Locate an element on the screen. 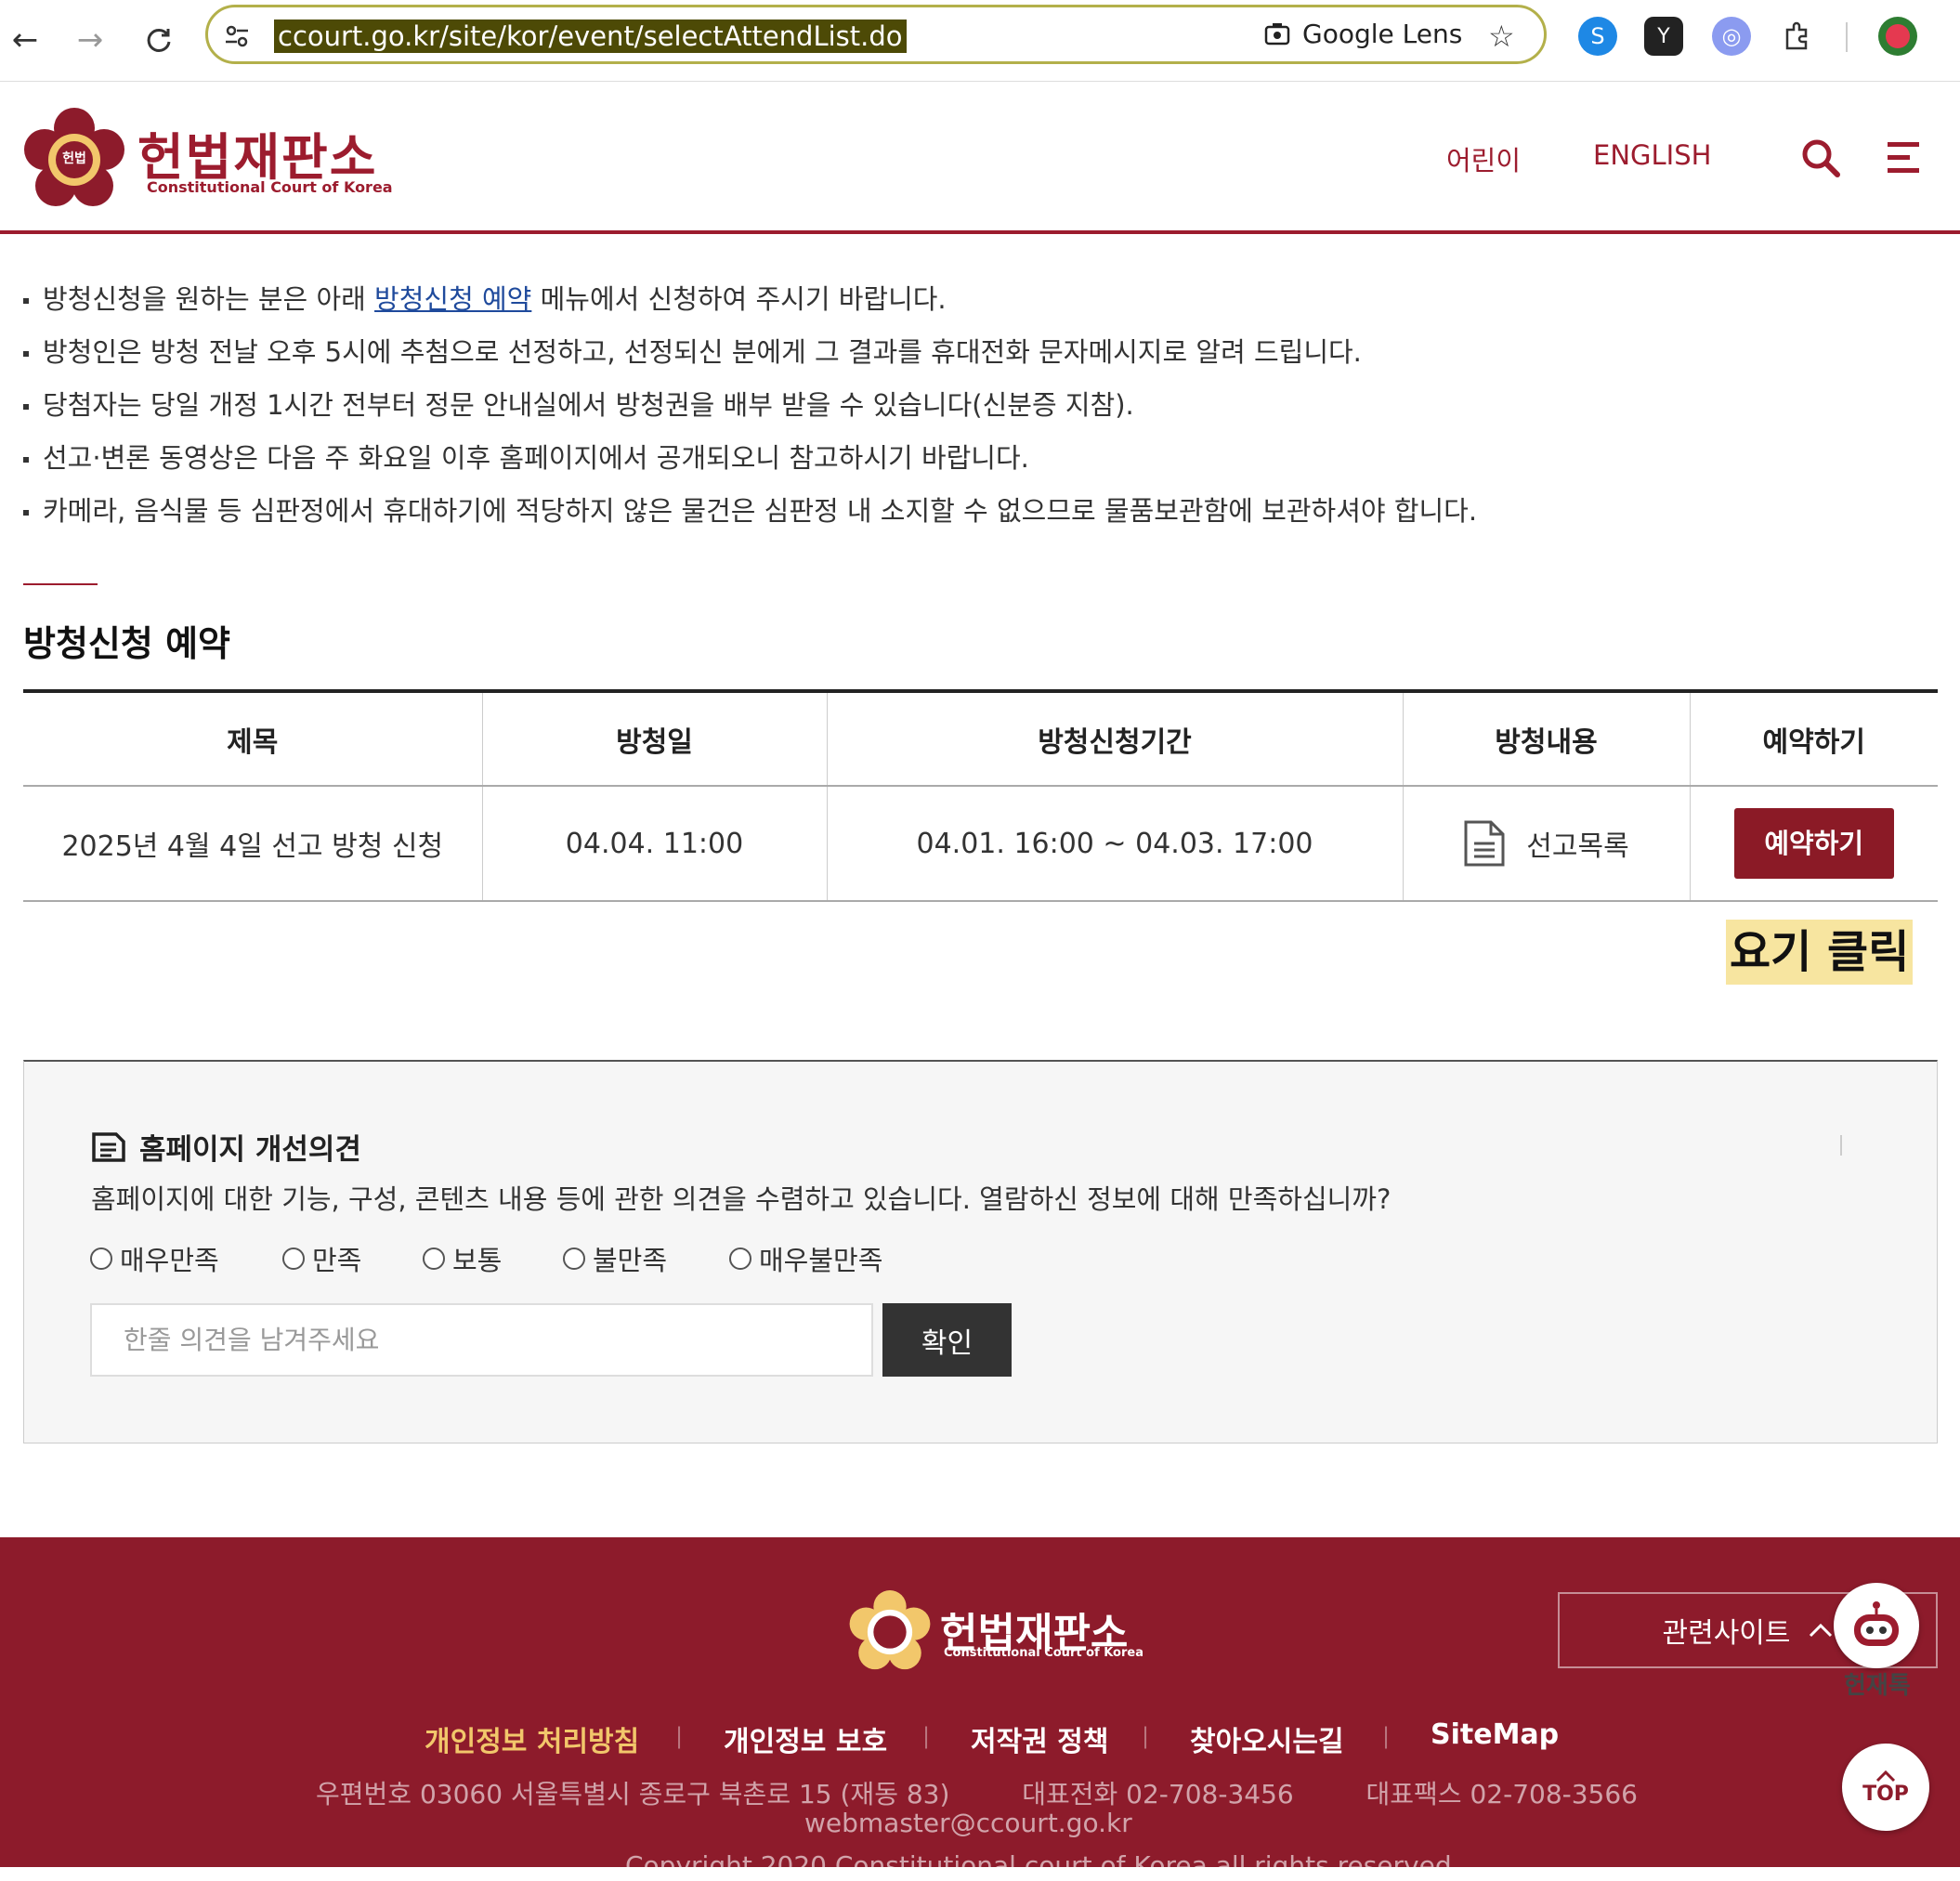  site-logo-subtitle: Constitutional Court of Korea is located at coordinates (270, 187).